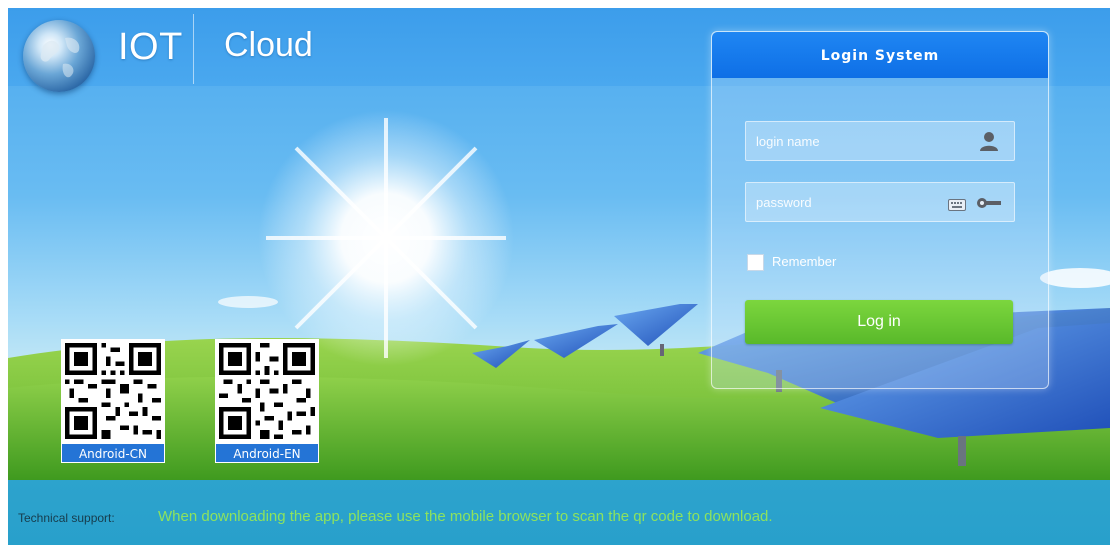 This screenshot has width=1110, height=545. I want to click on remember-label: Remember, so click(804, 261).